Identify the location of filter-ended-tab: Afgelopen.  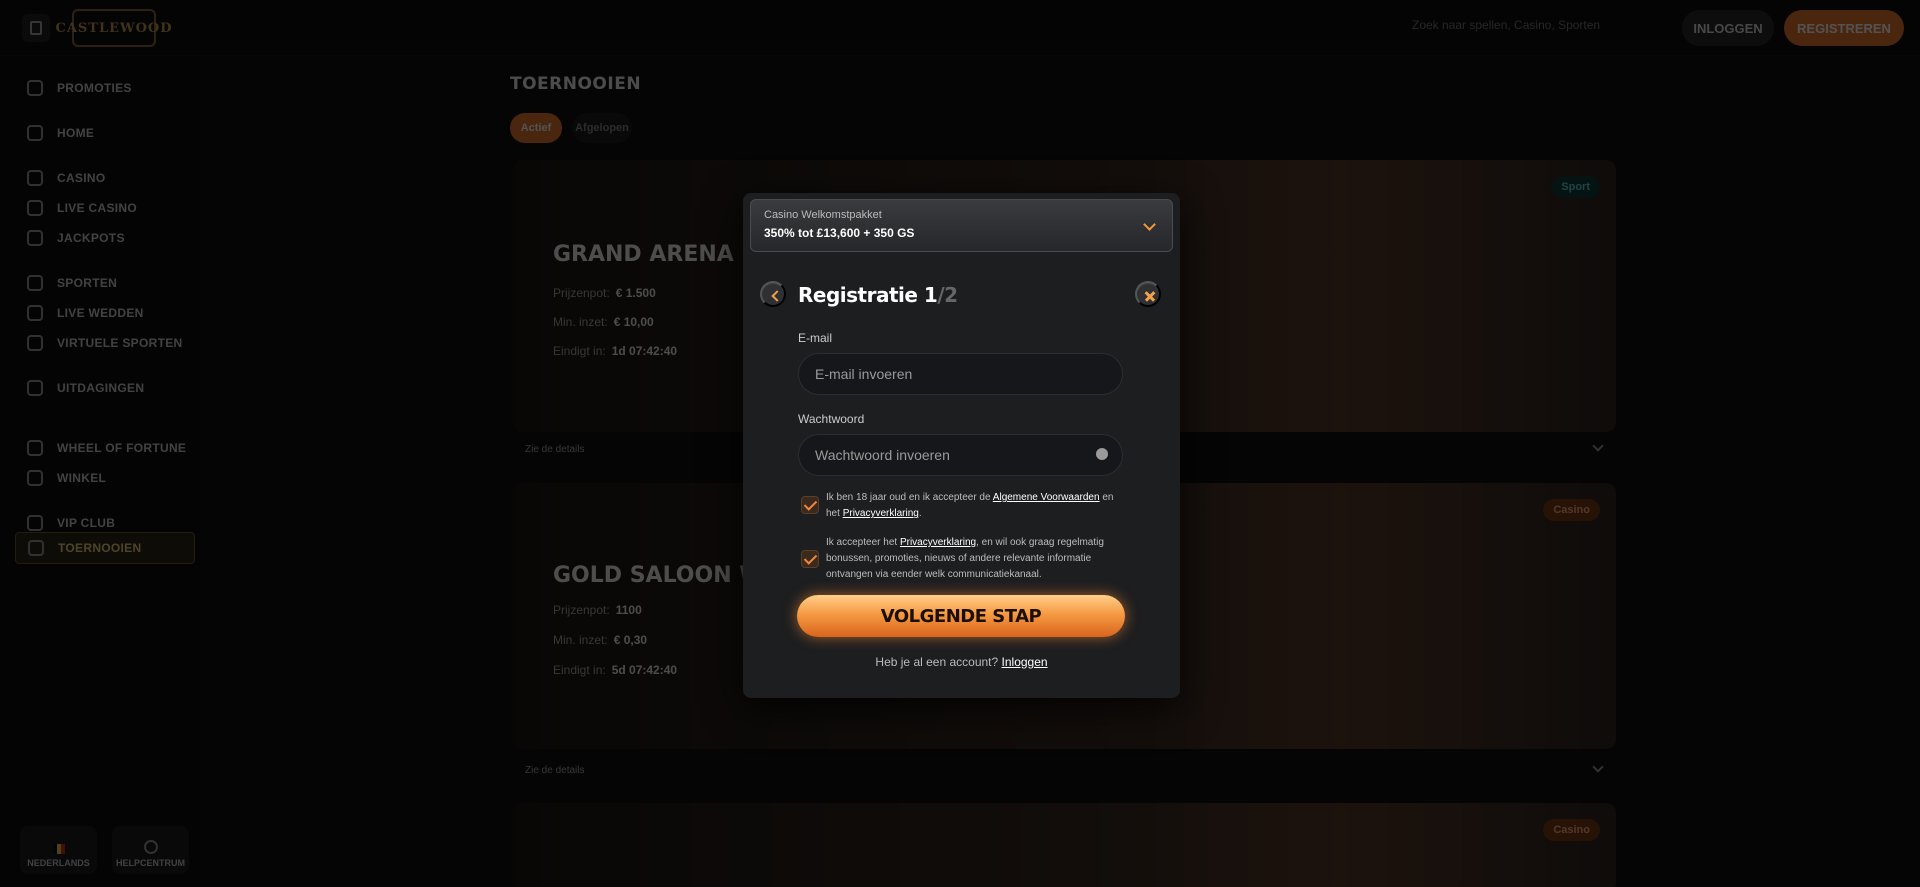
(602, 128).